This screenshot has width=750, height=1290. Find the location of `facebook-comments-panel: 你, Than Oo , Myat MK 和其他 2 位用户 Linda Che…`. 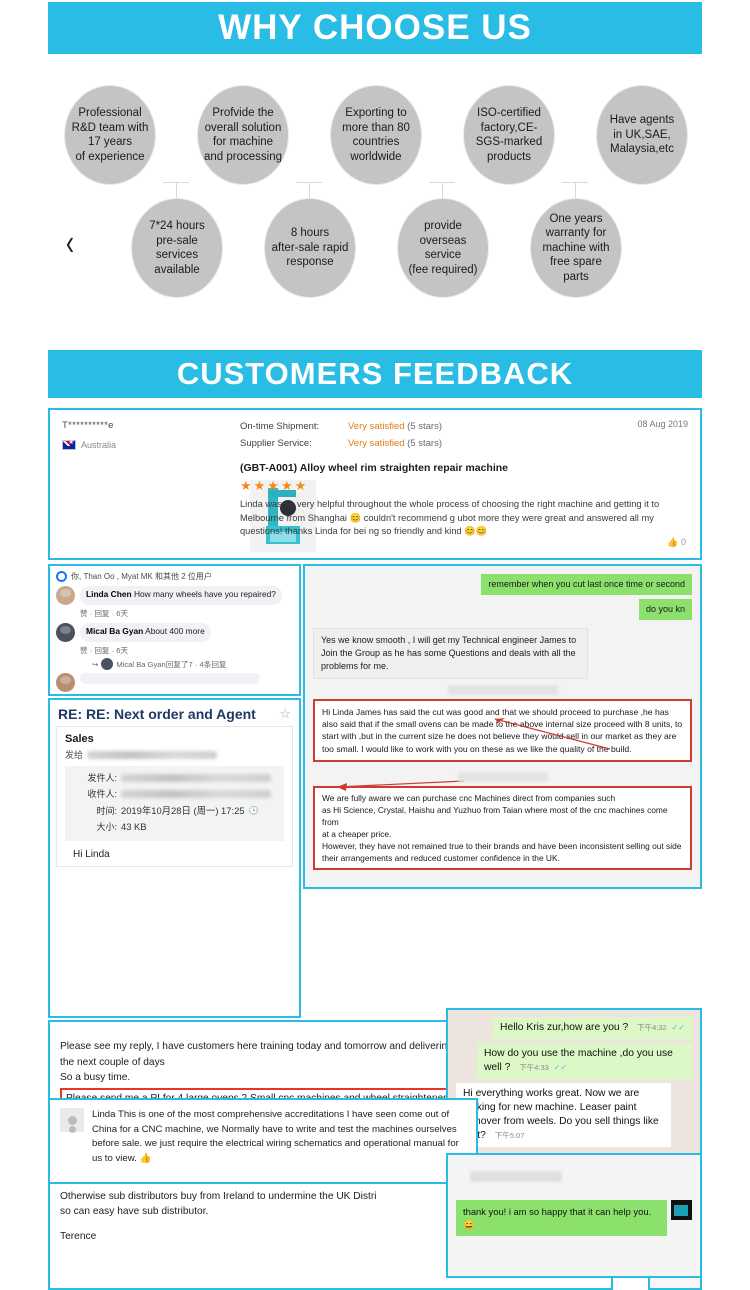

facebook-comments-panel: 你, Than Oo , Myat MK 和其他 2 位用户 Linda Che… is located at coordinates (174, 630).